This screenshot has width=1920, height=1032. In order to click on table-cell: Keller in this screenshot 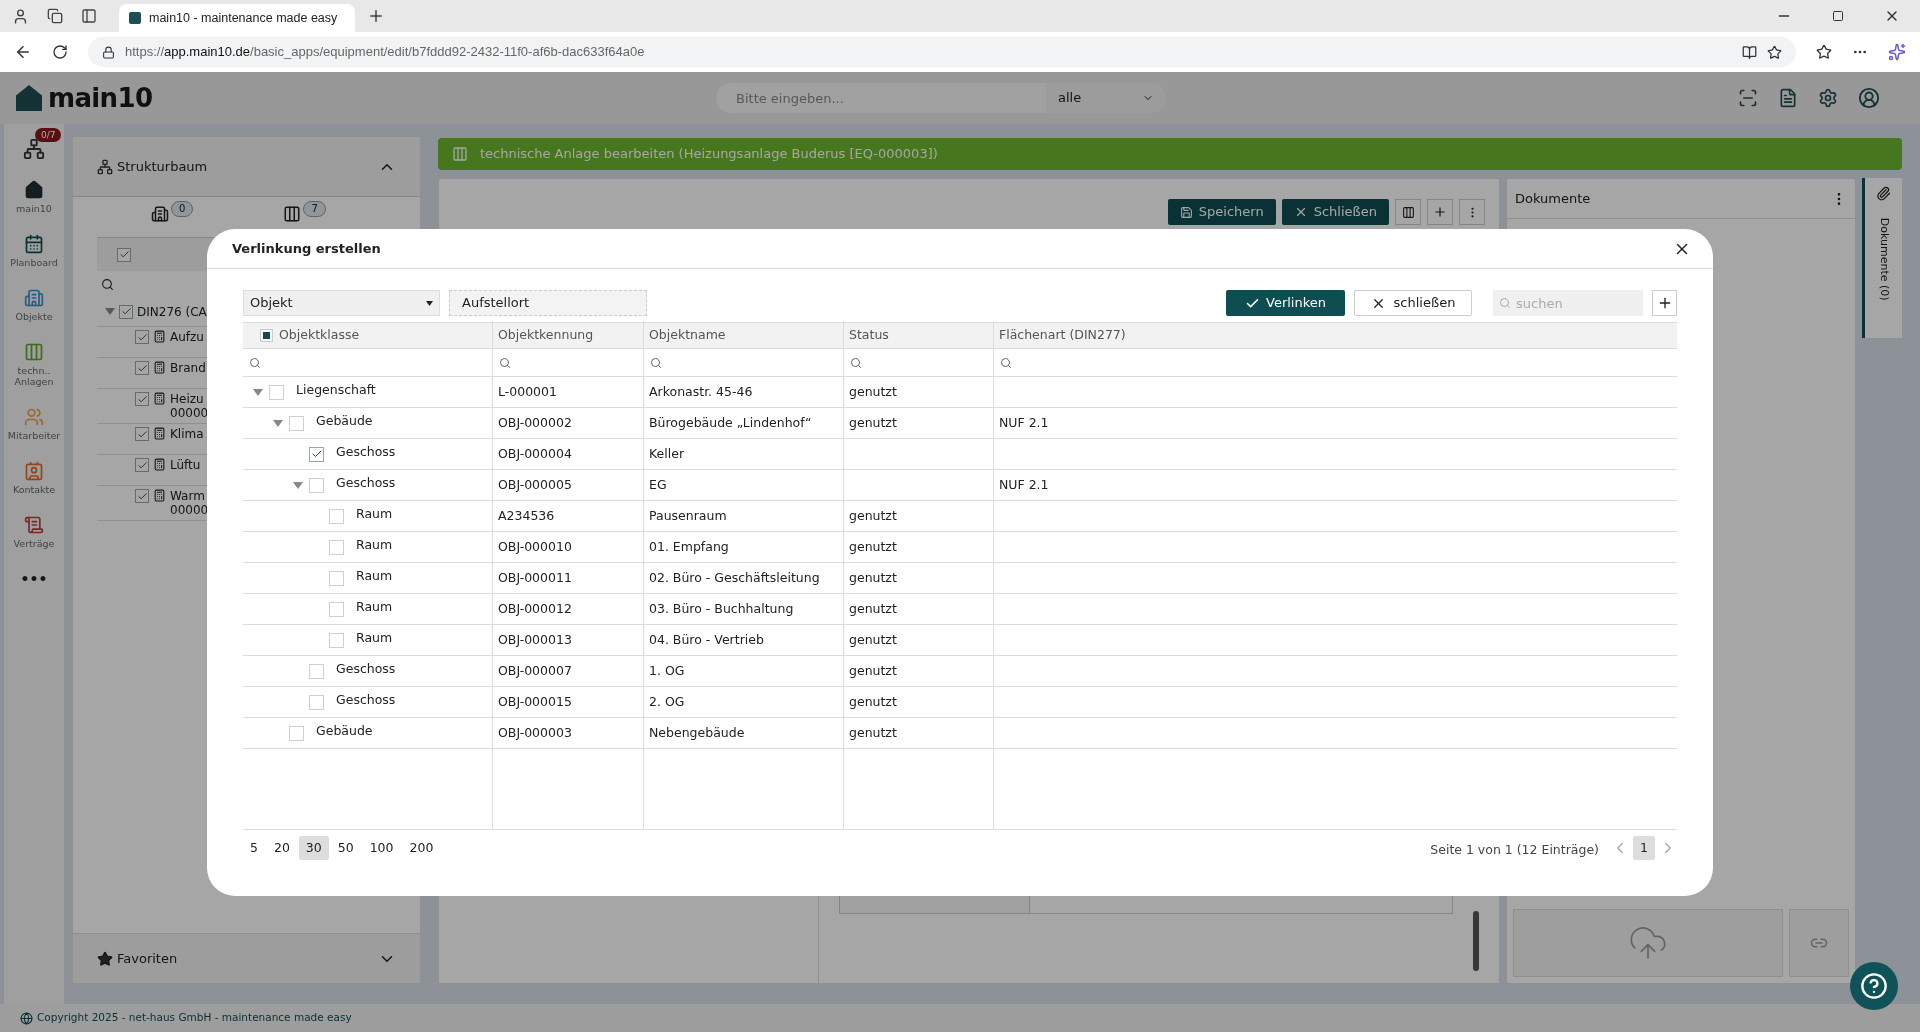, I will do `click(744, 454)`.